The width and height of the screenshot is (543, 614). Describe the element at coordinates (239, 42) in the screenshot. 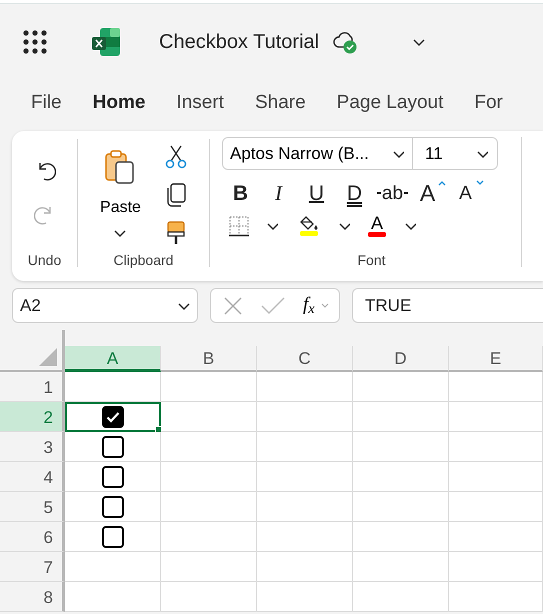

I see `document-title: Checkbox Tutorial` at that location.